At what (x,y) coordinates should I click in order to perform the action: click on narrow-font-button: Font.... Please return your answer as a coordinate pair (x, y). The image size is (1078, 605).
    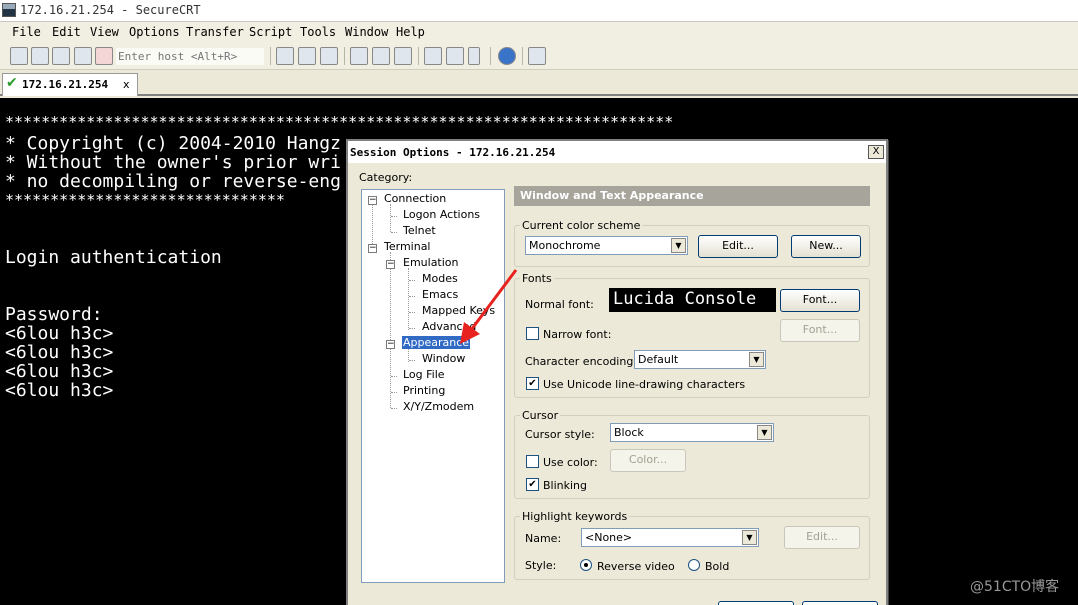
    Looking at the image, I should click on (820, 330).